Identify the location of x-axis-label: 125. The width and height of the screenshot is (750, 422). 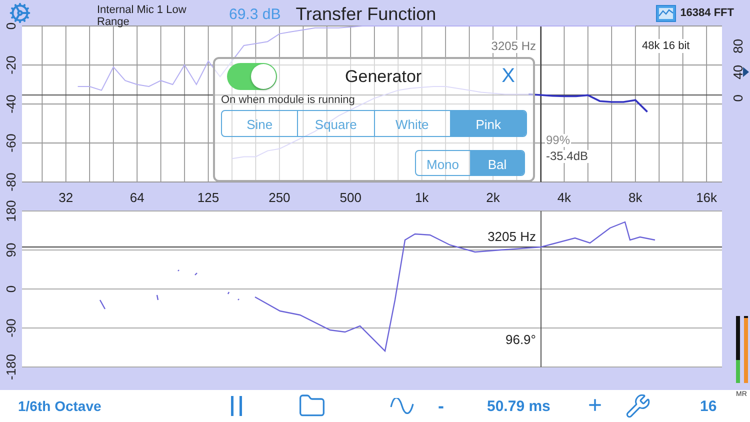
(208, 197).